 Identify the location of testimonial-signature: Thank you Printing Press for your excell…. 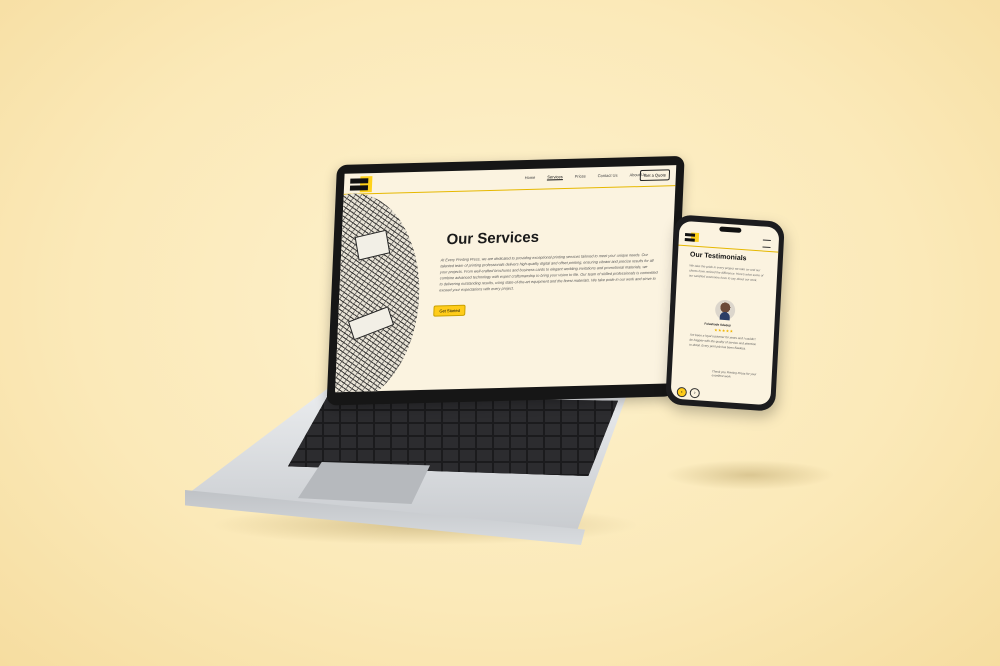
(734, 374).